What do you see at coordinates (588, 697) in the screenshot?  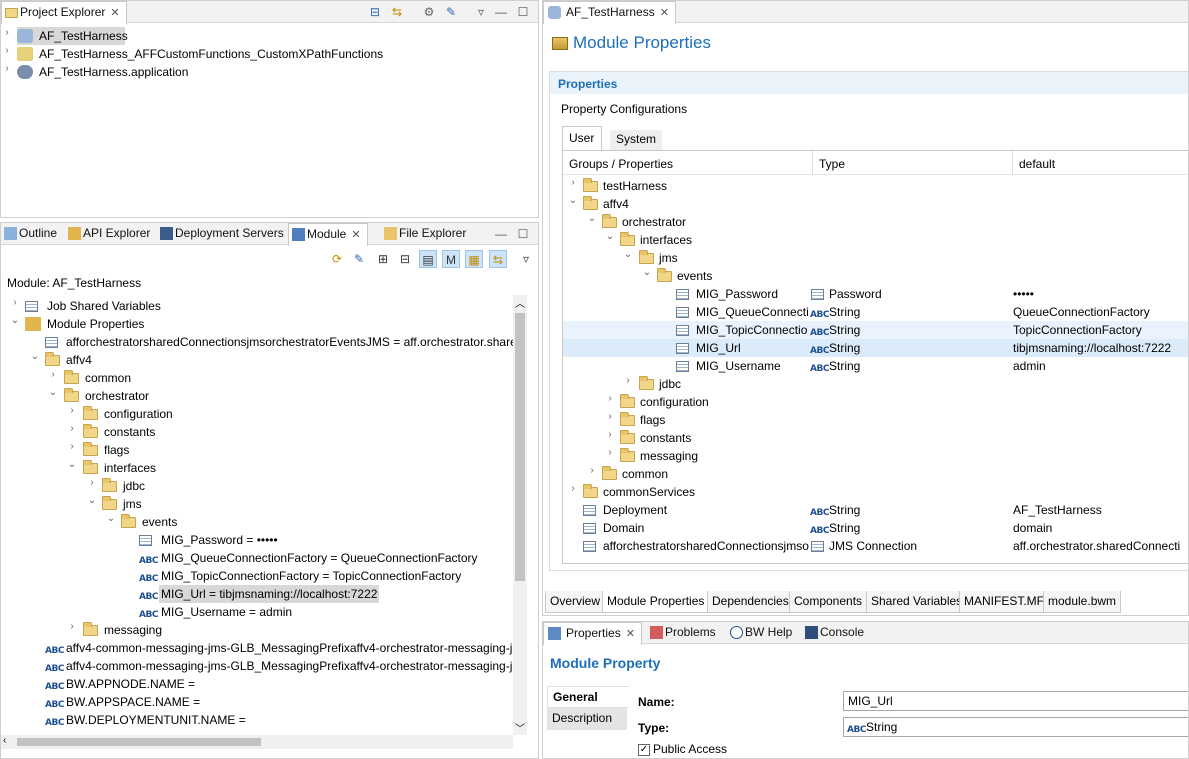 I see `side-tab-general: General` at bounding box center [588, 697].